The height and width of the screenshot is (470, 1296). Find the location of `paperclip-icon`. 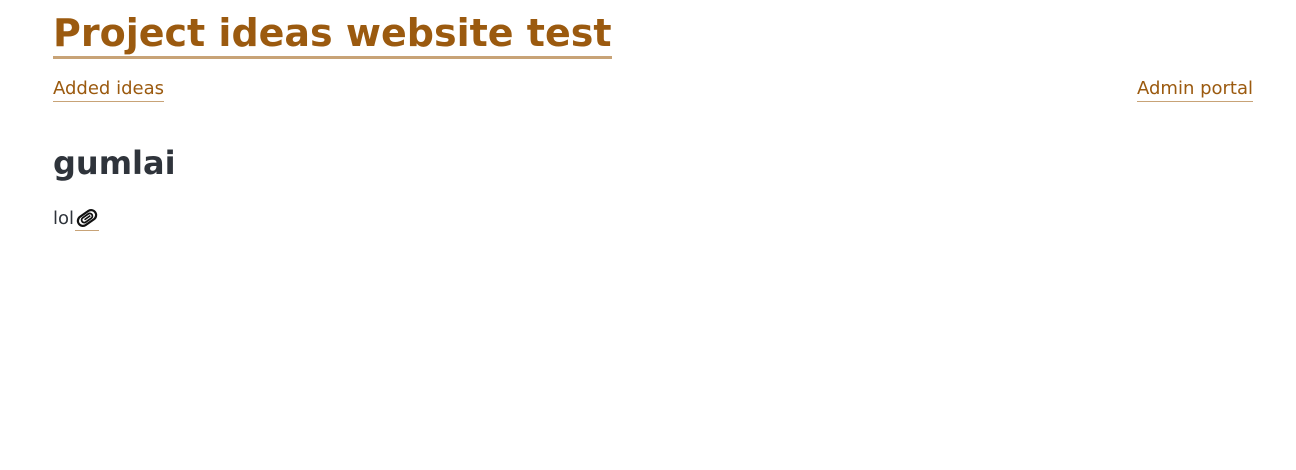

paperclip-icon is located at coordinates (87, 218).